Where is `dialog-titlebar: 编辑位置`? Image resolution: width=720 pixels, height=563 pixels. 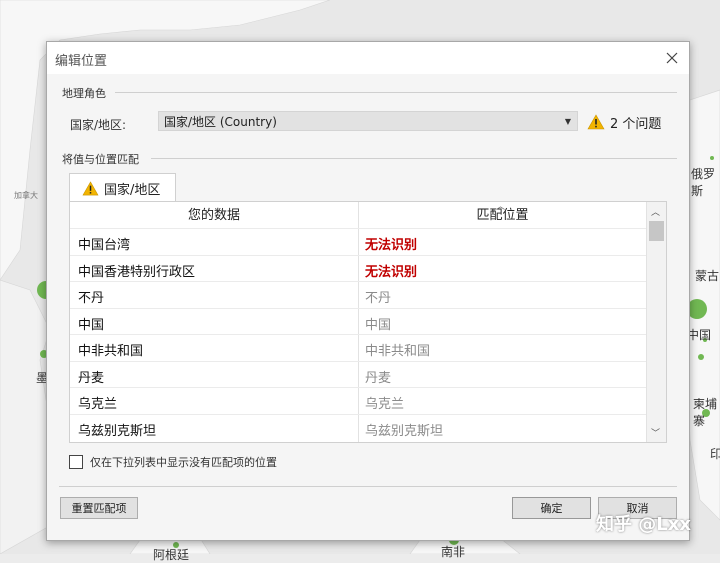 dialog-titlebar: 编辑位置 is located at coordinates (368, 58).